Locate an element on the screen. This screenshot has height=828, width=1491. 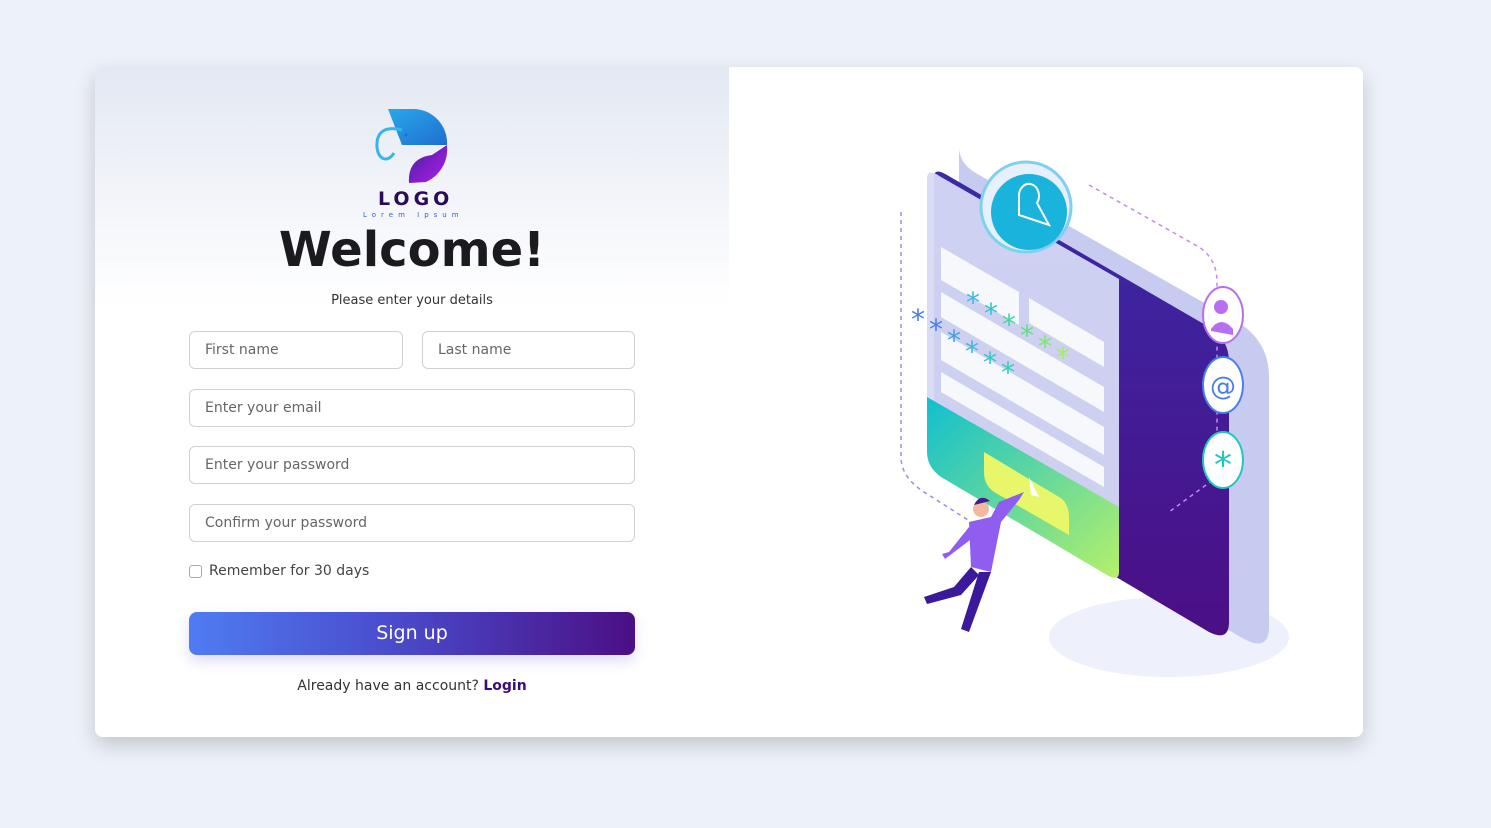
last-name-input: Last name is located at coordinates (528, 350).